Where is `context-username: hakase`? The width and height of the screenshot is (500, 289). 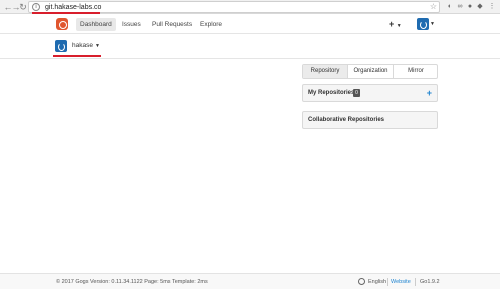 context-username: hakase is located at coordinates (82, 45).